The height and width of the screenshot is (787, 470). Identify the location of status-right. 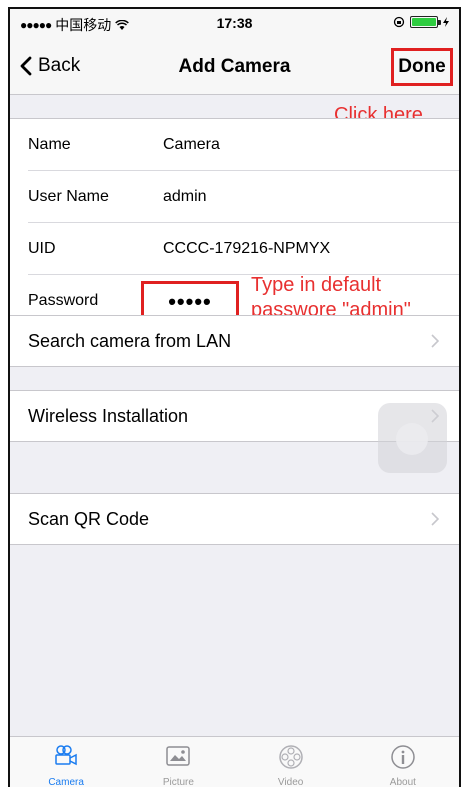
(421, 22).